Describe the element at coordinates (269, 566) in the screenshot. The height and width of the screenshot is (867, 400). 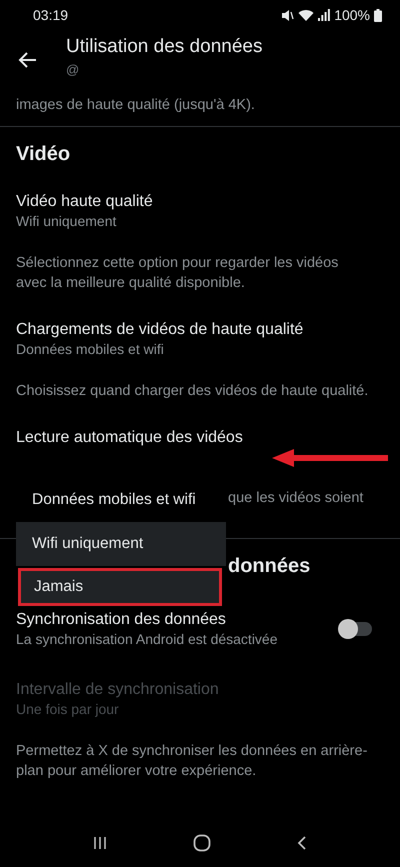
I see `section-heading: données` at that location.